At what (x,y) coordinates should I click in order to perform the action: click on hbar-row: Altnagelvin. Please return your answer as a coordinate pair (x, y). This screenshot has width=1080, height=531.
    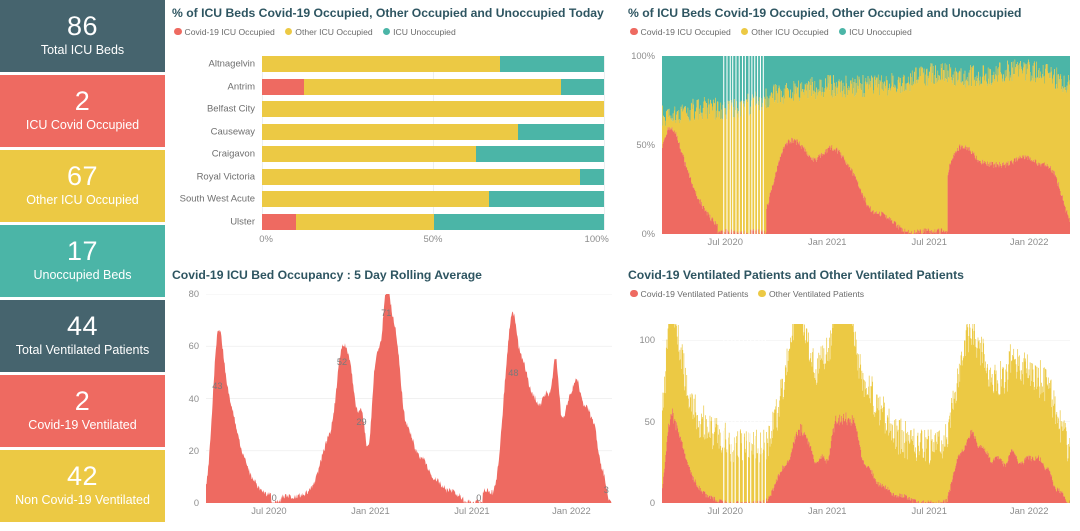
    Looking at the image, I should click on (406, 64).